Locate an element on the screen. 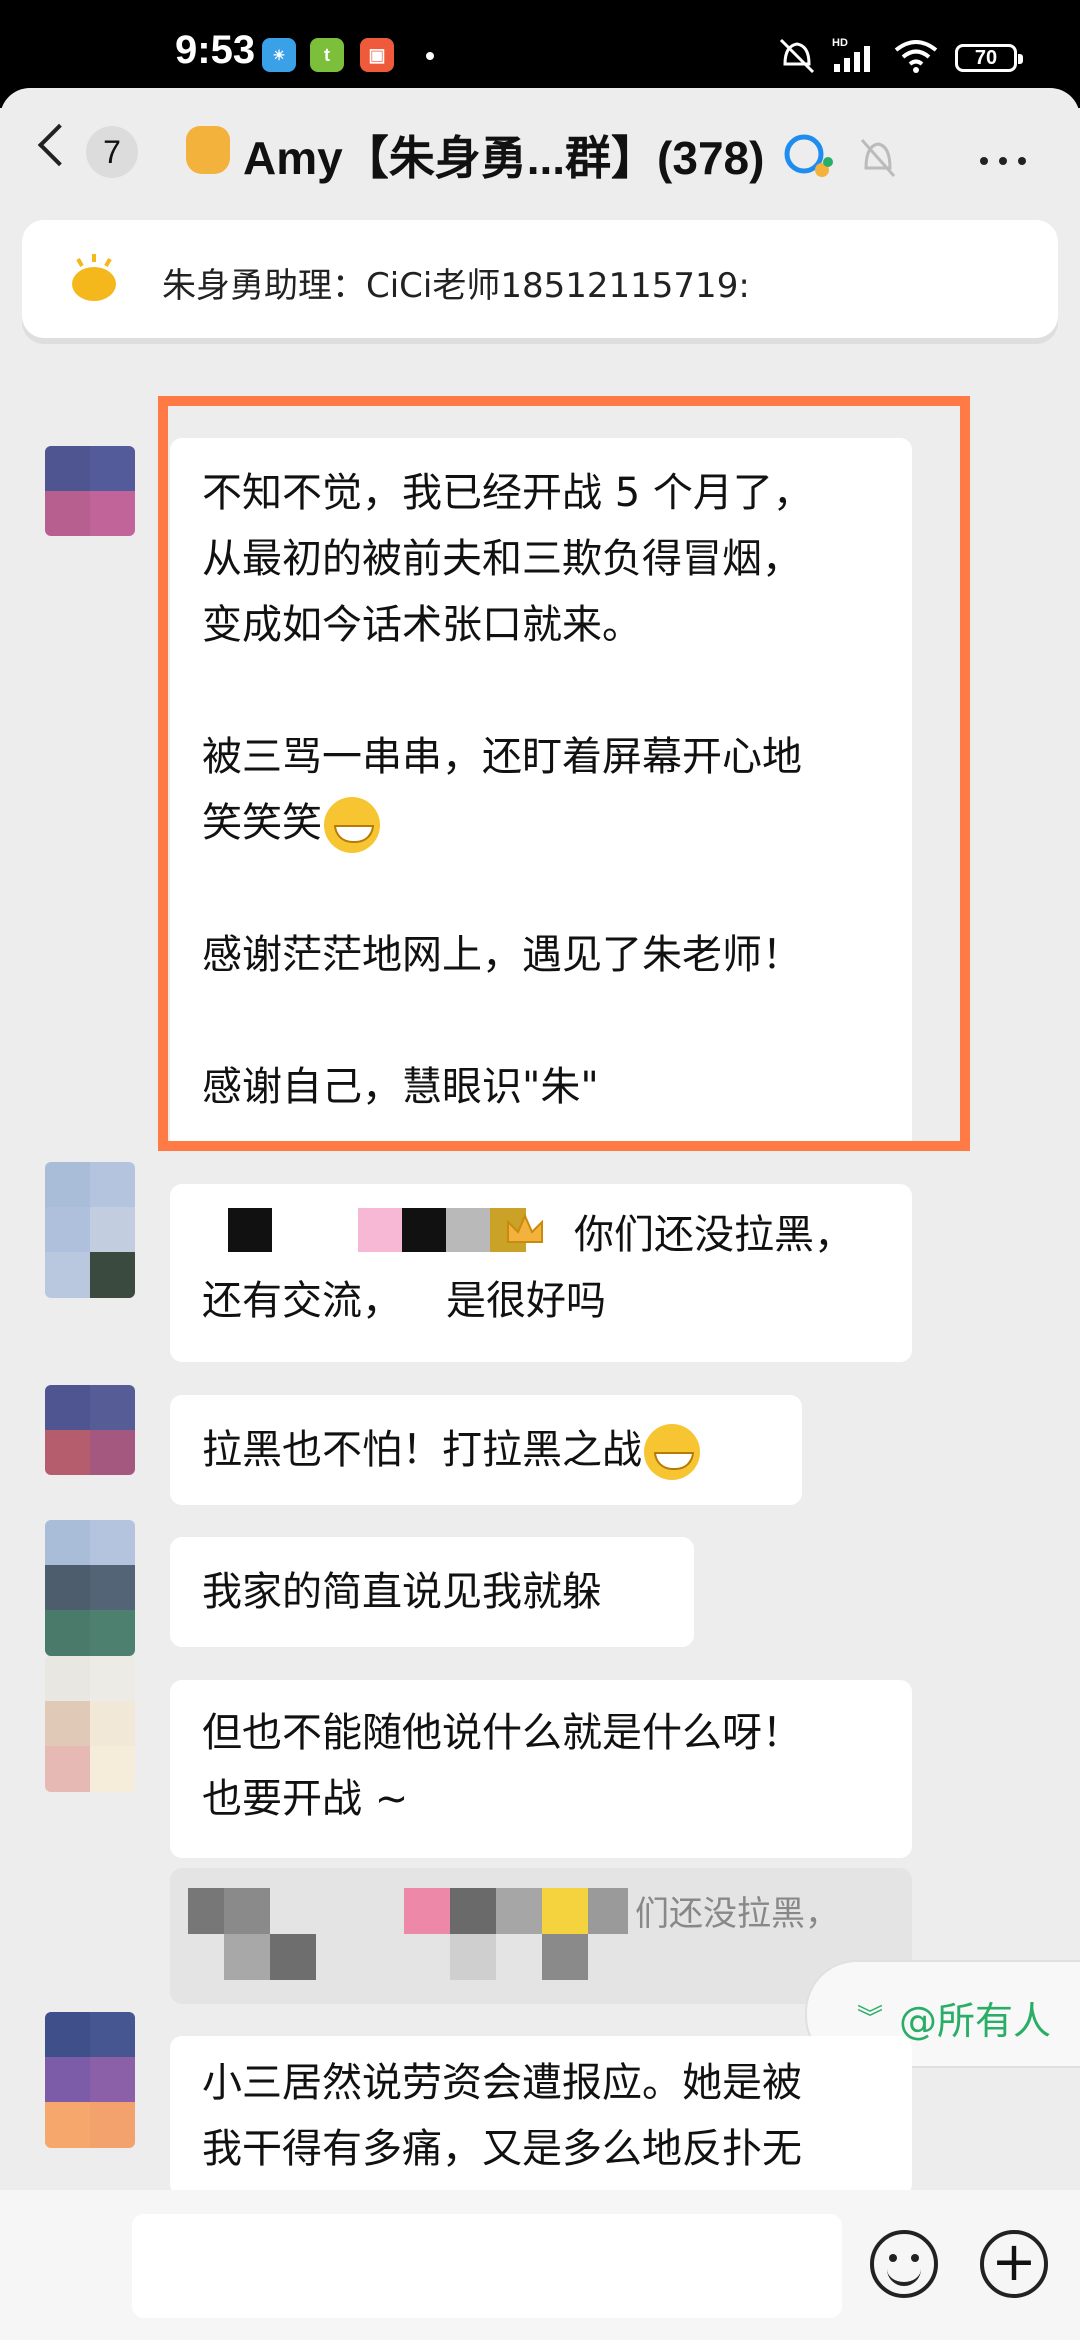 Image resolution: width=1080 pixels, height=2340 pixels. emoji-icon is located at coordinates (904, 2264).